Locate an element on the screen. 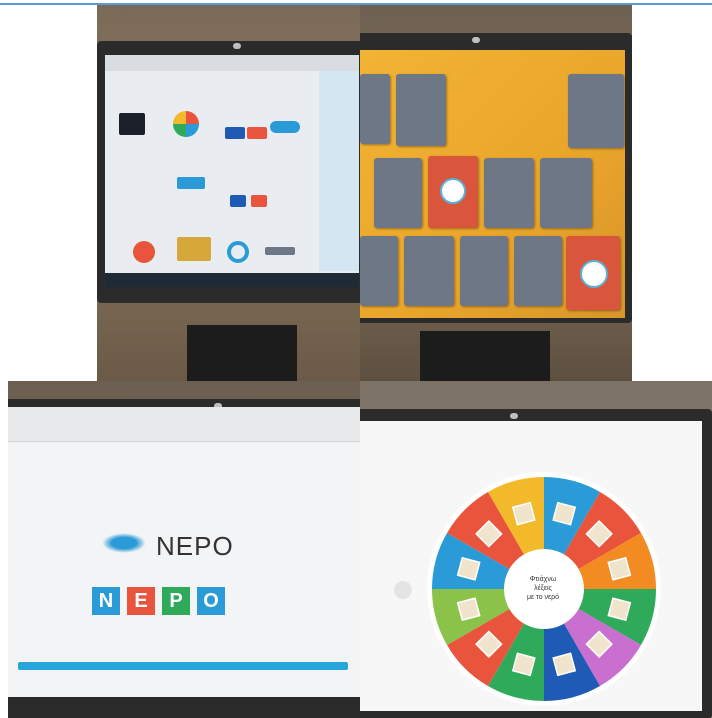 The height and width of the screenshot is (718, 712). center-line: Φτιάχνω is located at coordinates (543, 579).